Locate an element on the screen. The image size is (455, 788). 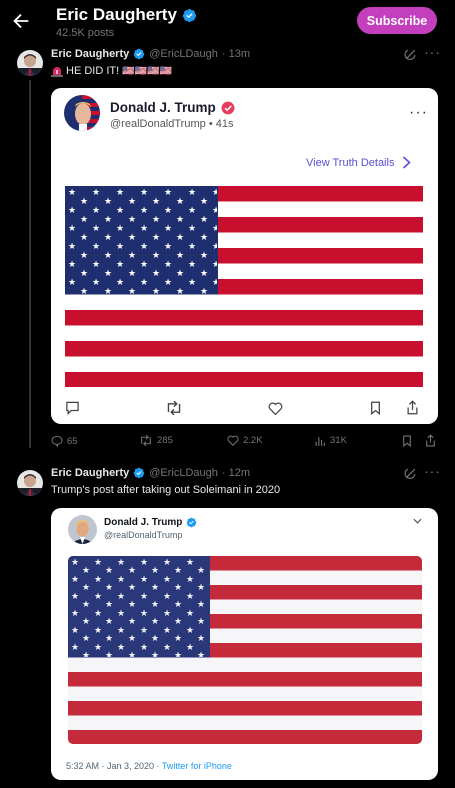
tweet-header: Eric Daugherty @EricLDaugh · 12m is located at coordinates (150, 473).